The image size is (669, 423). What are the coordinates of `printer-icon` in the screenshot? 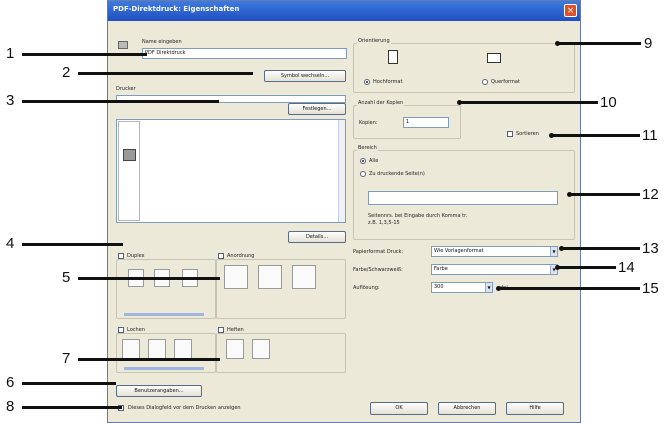 It's located at (123, 45).